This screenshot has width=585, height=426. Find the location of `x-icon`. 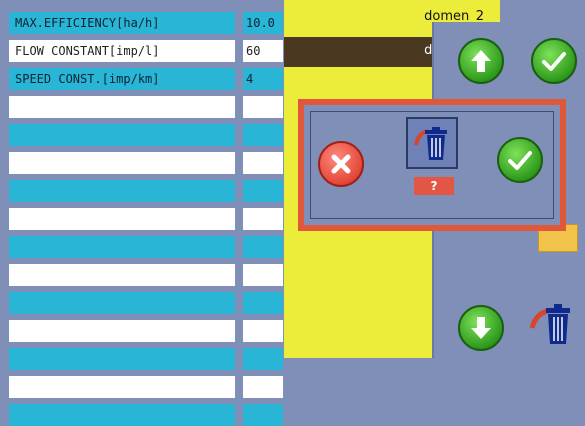

x-icon is located at coordinates (341, 164).